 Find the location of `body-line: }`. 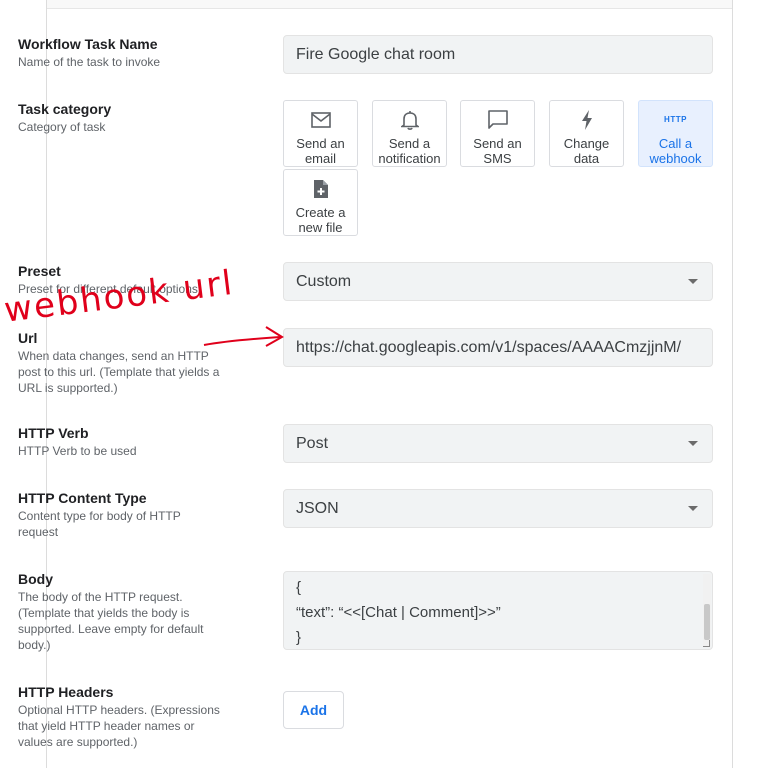

body-line: } is located at coordinates (299, 637).